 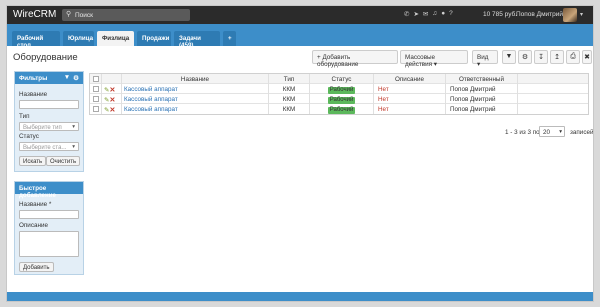 I want to click on filter-name-label: Название, so click(x=33, y=94).